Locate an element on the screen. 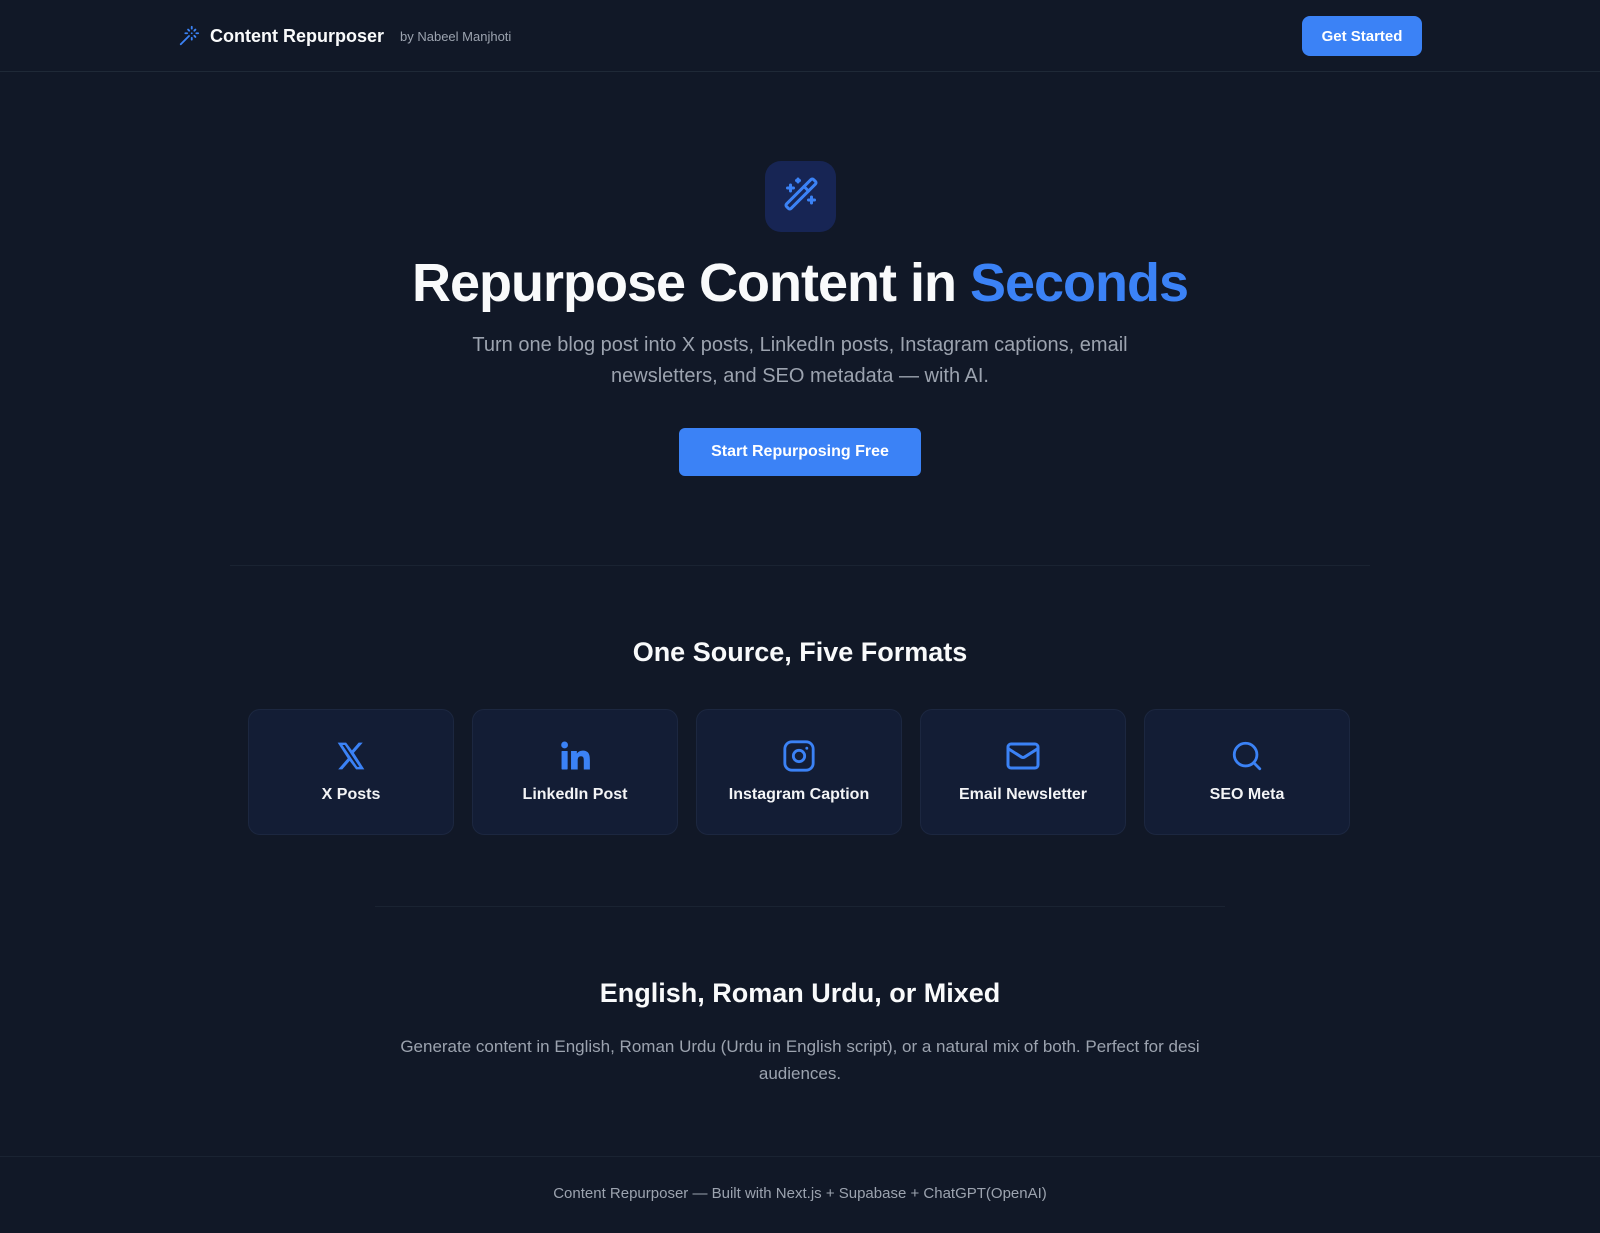  format-card-linkedin: LinkedIn Post is located at coordinates (575, 772).